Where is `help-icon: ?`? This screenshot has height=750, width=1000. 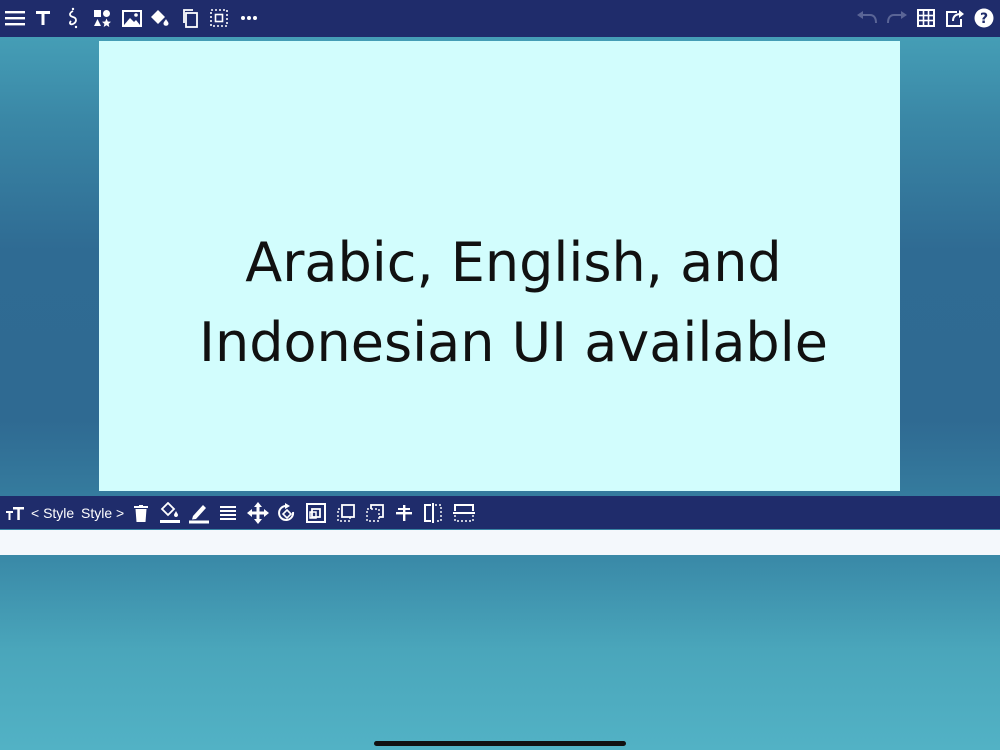 help-icon: ? is located at coordinates (984, 18).